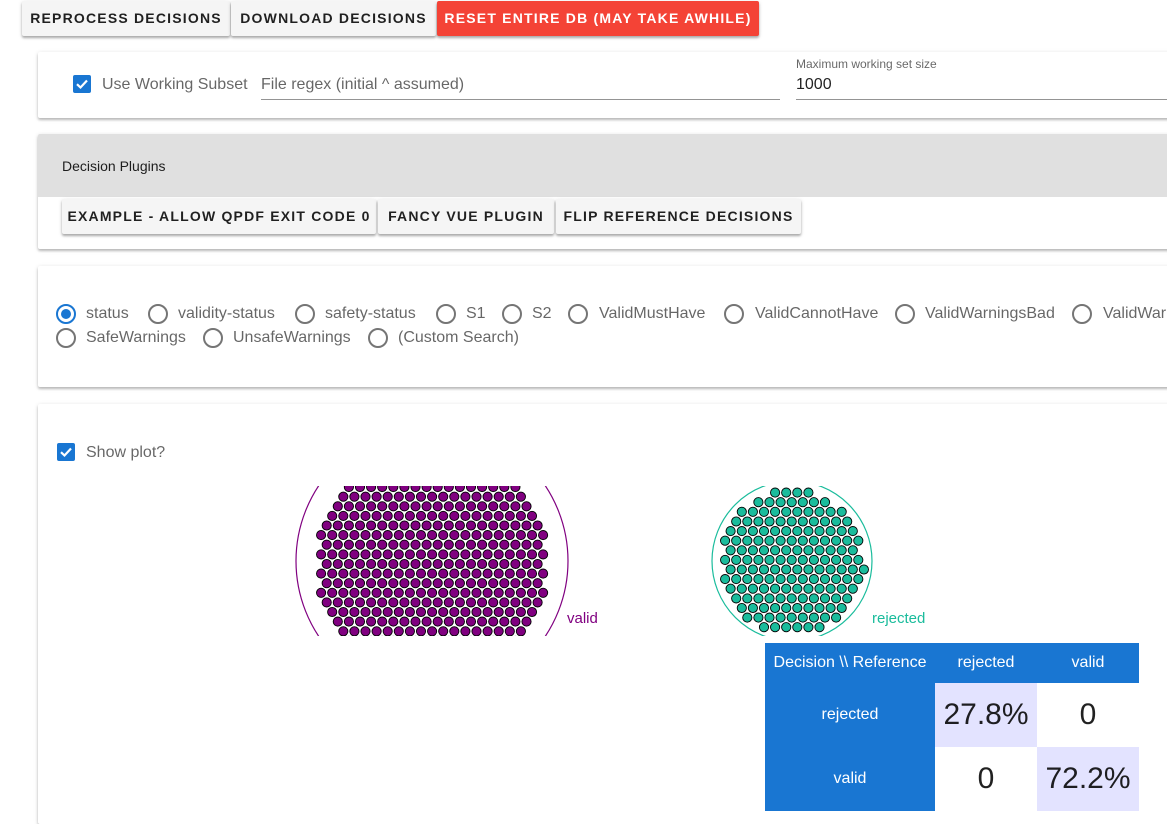 The image size is (1167, 824). Describe the element at coordinates (850, 715) in the screenshot. I see `matrix-row-header-rejected: rejected` at that location.